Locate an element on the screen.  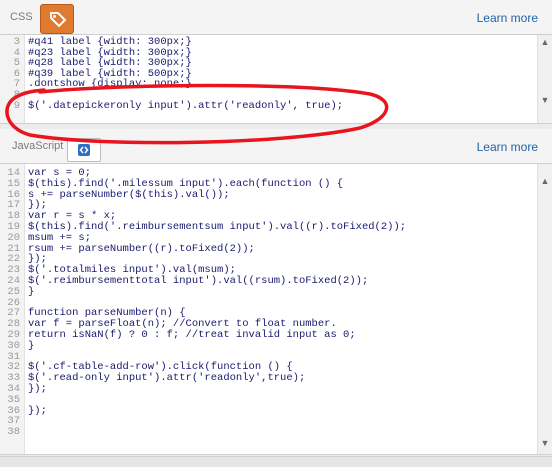
code-text: rsum += parseNumber((r).toFixed(2)); is located at coordinates (141, 248).